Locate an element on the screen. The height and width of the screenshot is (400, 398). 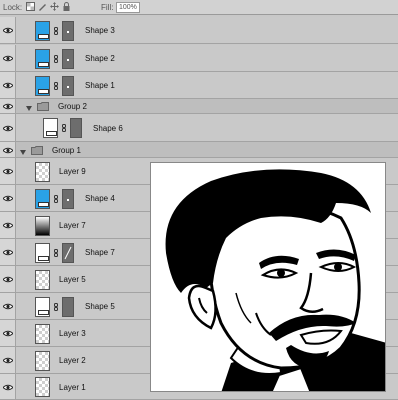
layer-name: Shape 5 is located at coordinates (100, 306).